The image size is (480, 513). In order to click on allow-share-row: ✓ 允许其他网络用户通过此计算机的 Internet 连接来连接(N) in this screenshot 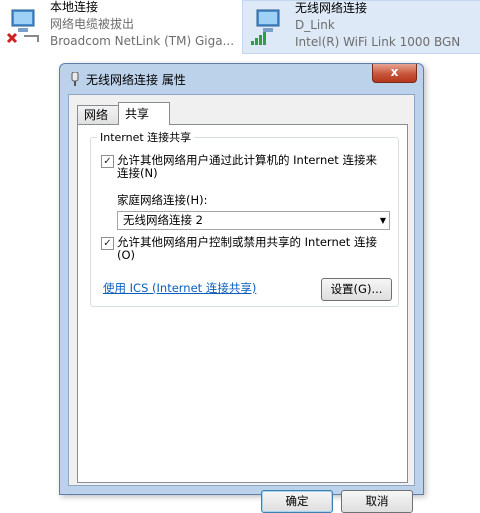, I will do `click(248, 168)`.